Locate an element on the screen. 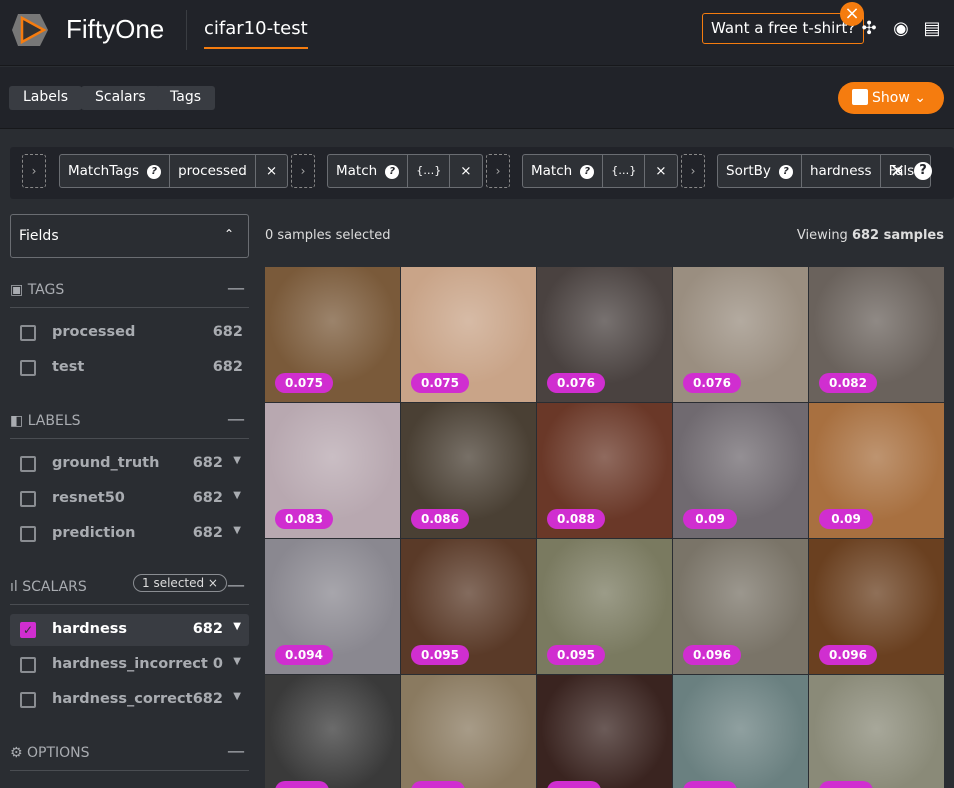 The width and height of the screenshot is (954, 788). field-row: processed 682 is located at coordinates (129, 333).